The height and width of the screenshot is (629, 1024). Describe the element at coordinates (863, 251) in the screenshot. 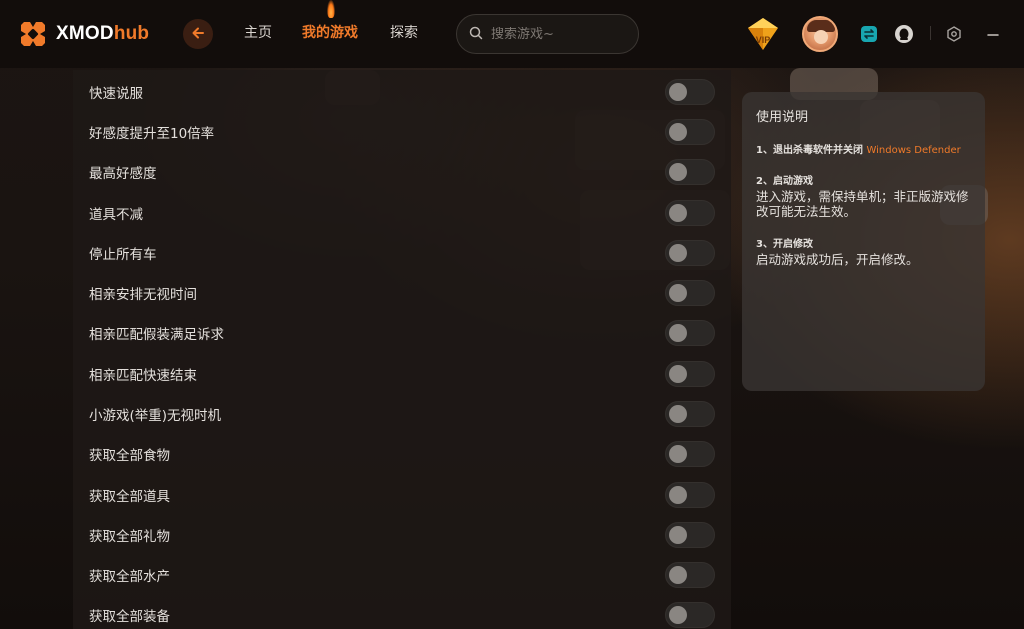

I see `instruction-step: 3、开启修改 启动游戏成功后，开启修改。` at that location.